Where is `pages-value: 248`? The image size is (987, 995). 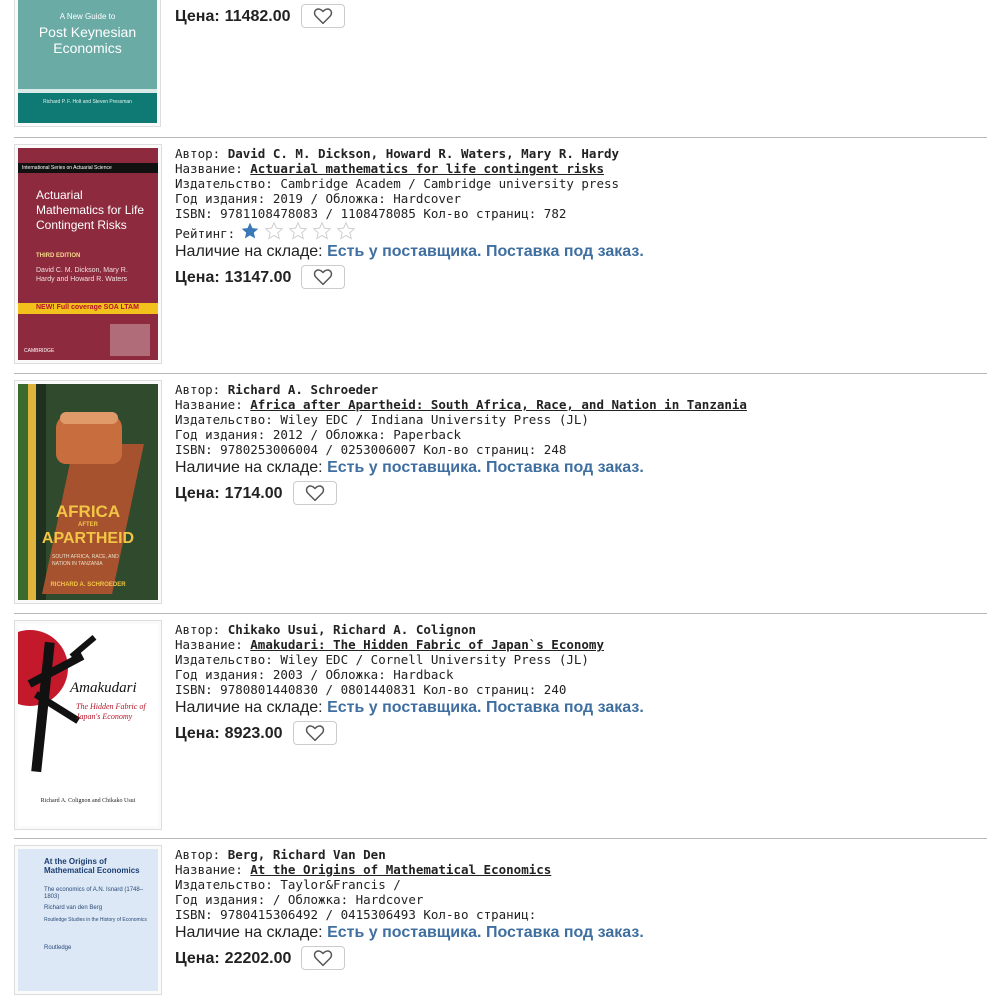 pages-value: 248 is located at coordinates (555, 449).